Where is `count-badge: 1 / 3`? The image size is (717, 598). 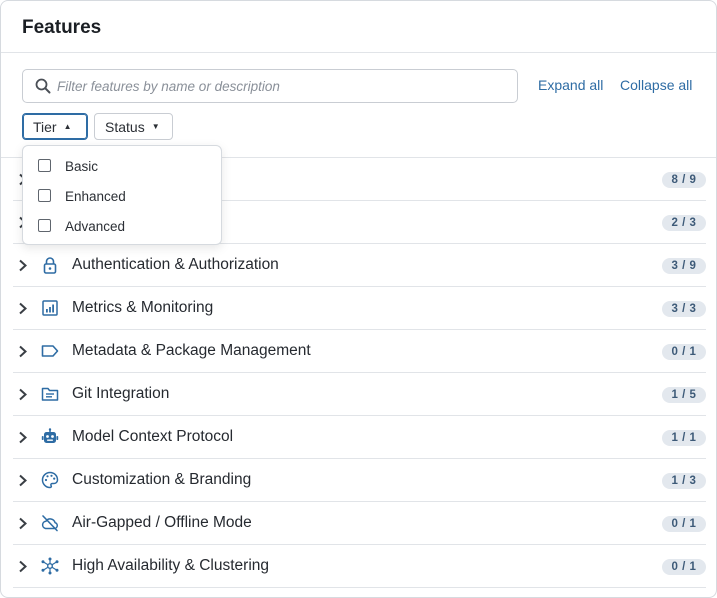 count-badge: 1 / 3 is located at coordinates (684, 481).